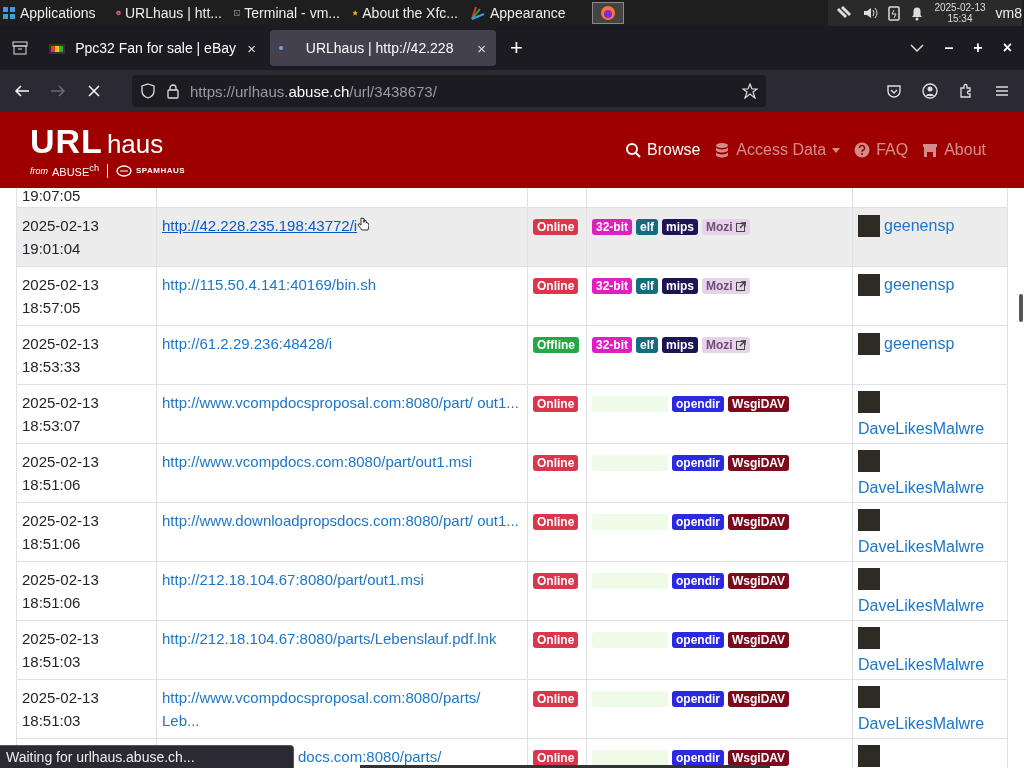  Describe the element at coordinates (523, 13) in the screenshot. I see `taskbar-item: Appearance` at that location.